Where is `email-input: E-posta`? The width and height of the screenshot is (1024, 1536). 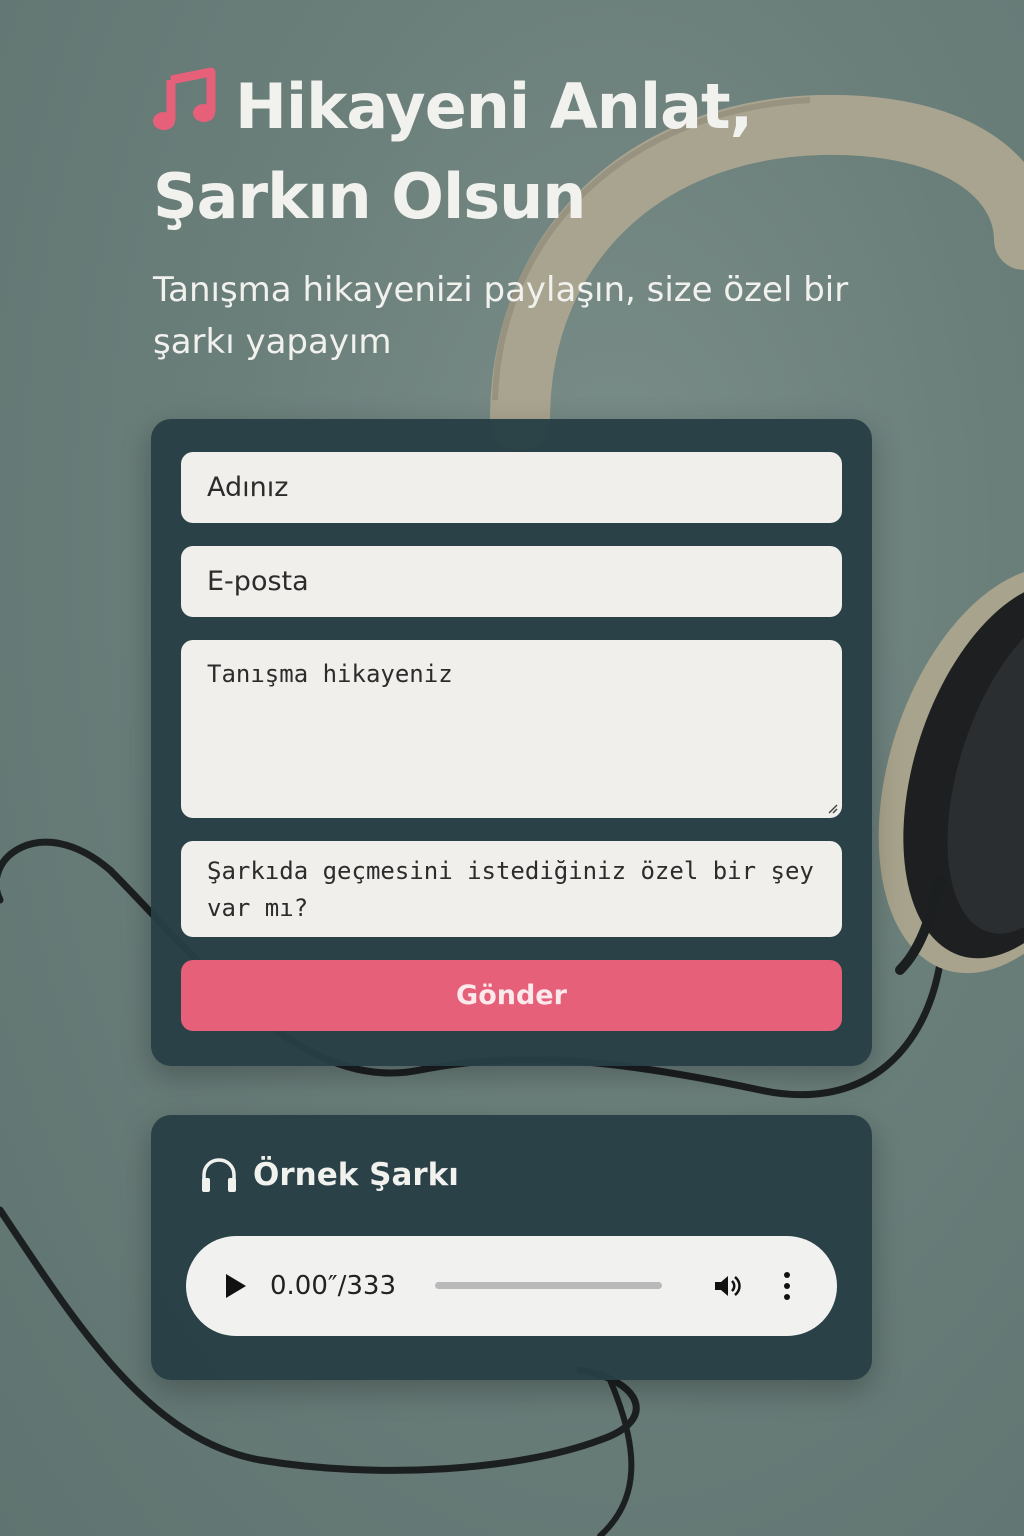 email-input: E-posta is located at coordinates (511, 581).